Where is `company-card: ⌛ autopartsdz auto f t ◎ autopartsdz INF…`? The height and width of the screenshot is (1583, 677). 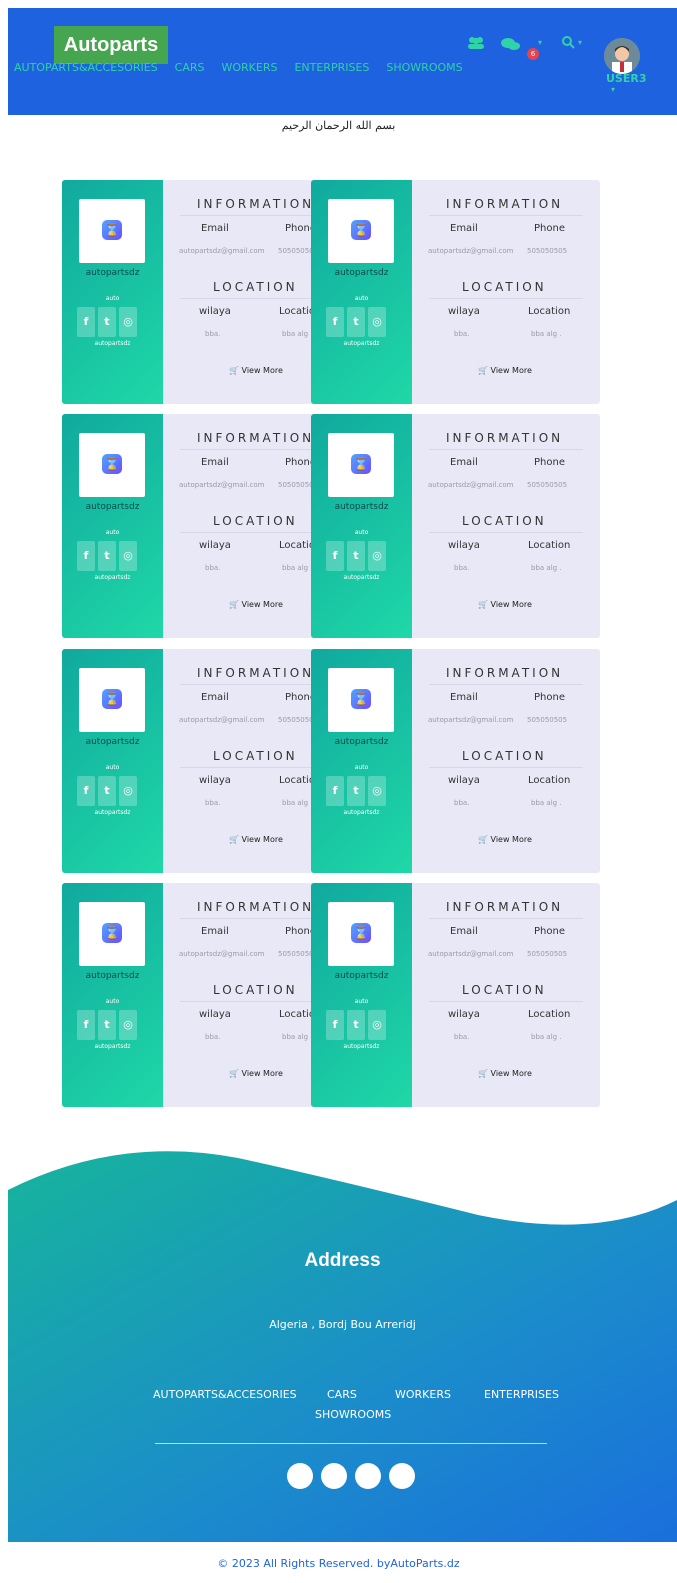
company-card: ⌛ autopartsdz auto f t ◎ autopartsdz INF… is located at coordinates (455, 526).